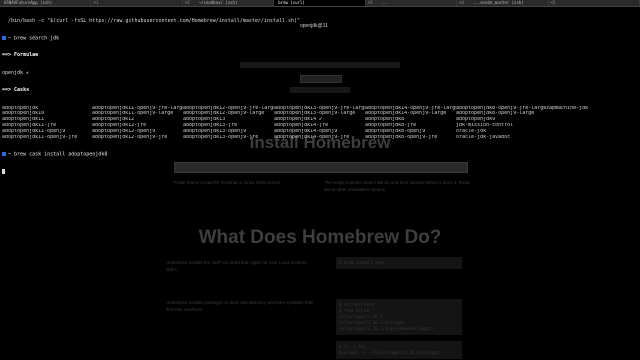  Describe the element at coordinates (130, 137) in the screenshot. I see `cask-item: adoptopenjdk12-openj9-jre` at that location.